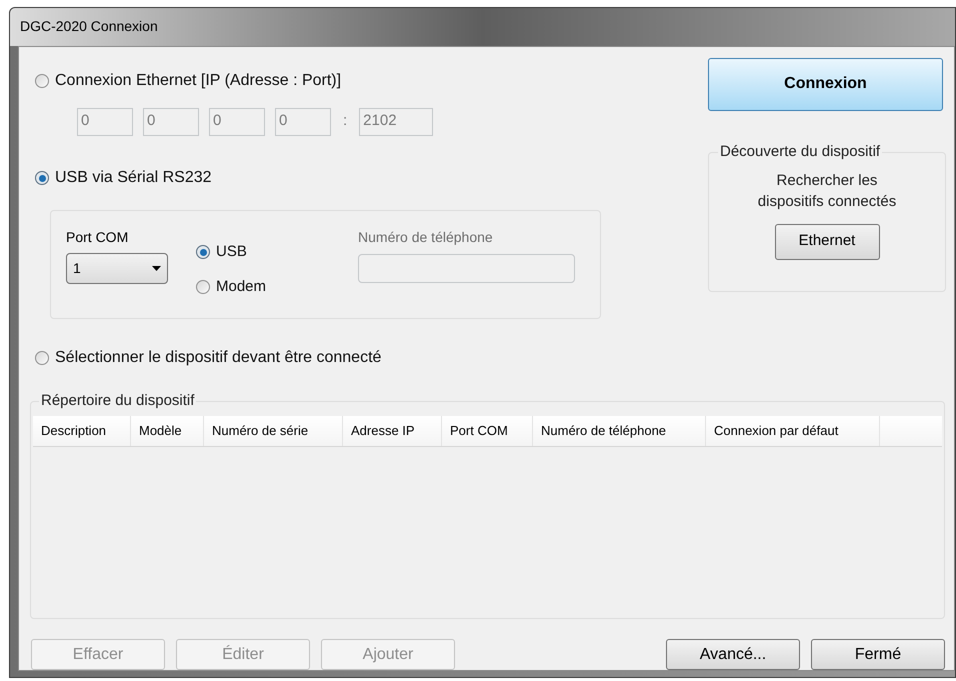 The width and height of the screenshot is (956, 681). I want to click on column-header: Port COM, so click(487, 431).